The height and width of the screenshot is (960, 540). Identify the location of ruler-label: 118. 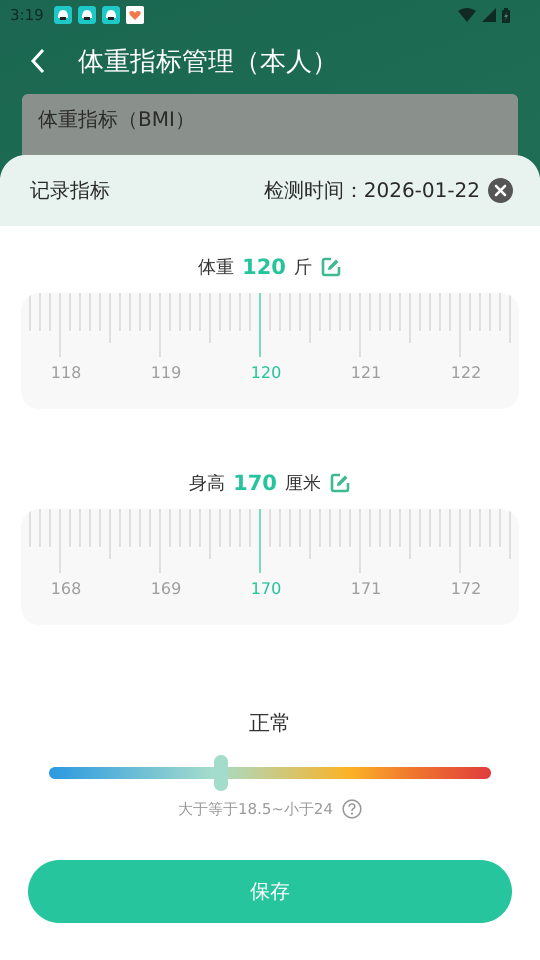
(66, 372).